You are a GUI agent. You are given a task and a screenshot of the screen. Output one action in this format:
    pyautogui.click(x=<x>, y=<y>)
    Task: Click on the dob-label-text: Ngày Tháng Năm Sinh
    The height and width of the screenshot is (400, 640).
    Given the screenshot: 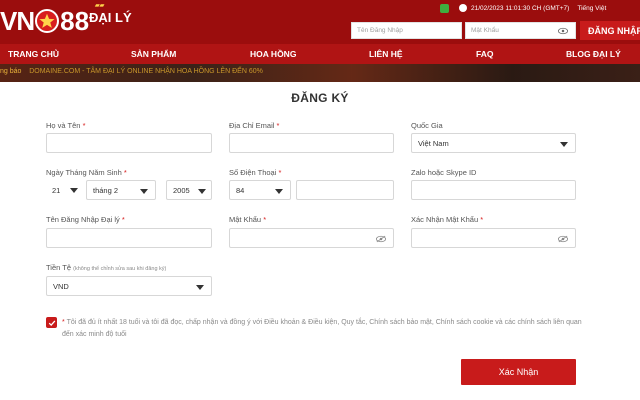 What is the action you would take?
    pyautogui.click(x=84, y=172)
    